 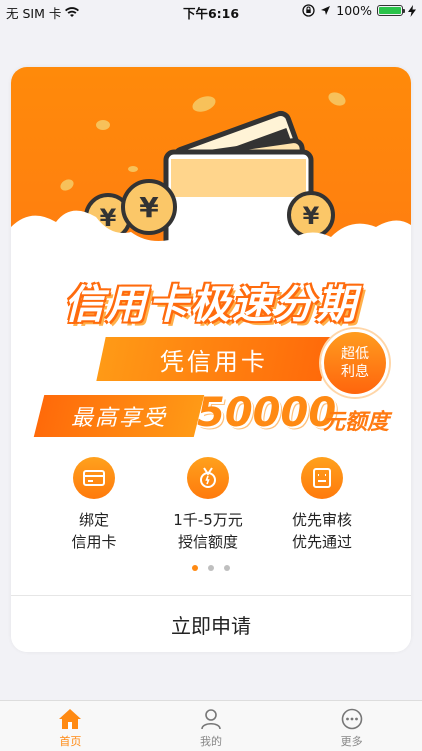 I want to click on tab-home: 首页, so click(x=70, y=726).